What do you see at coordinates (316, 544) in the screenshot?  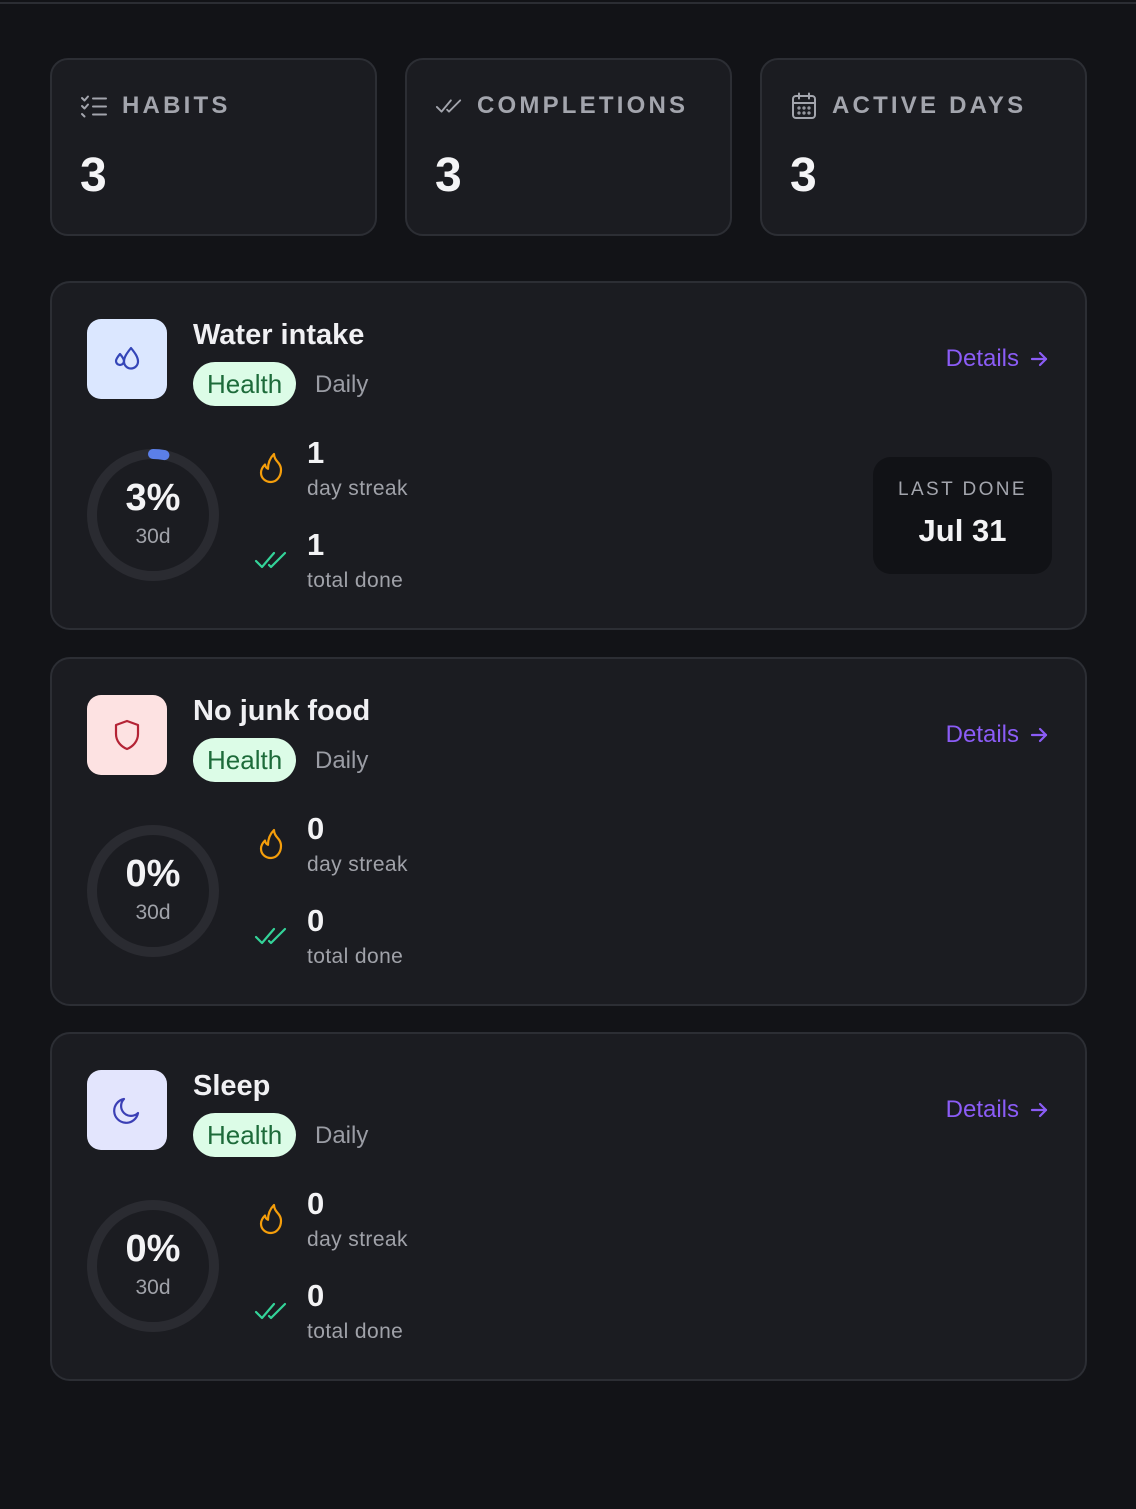 I see `total-count: 1` at bounding box center [316, 544].